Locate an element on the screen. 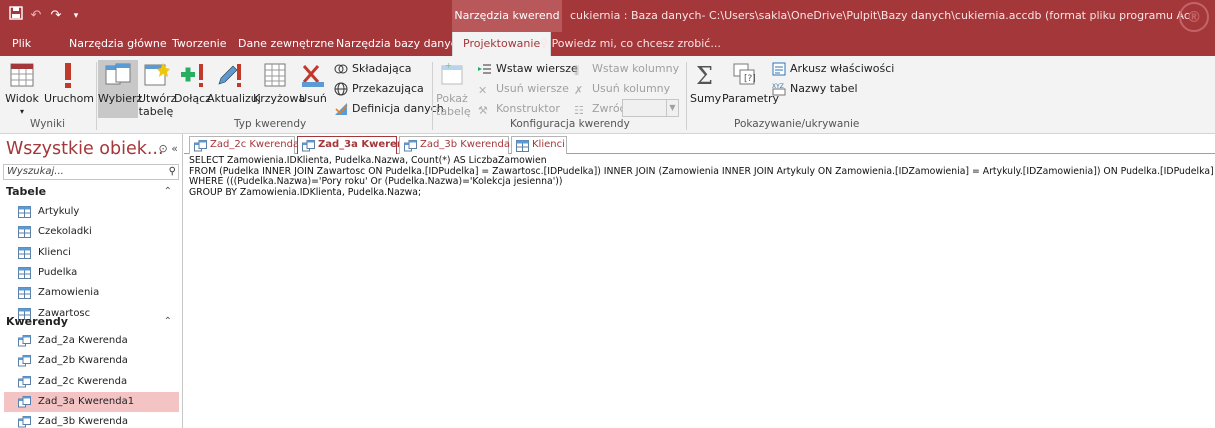  update-pencil-icon is located at coordinates (229, 75).